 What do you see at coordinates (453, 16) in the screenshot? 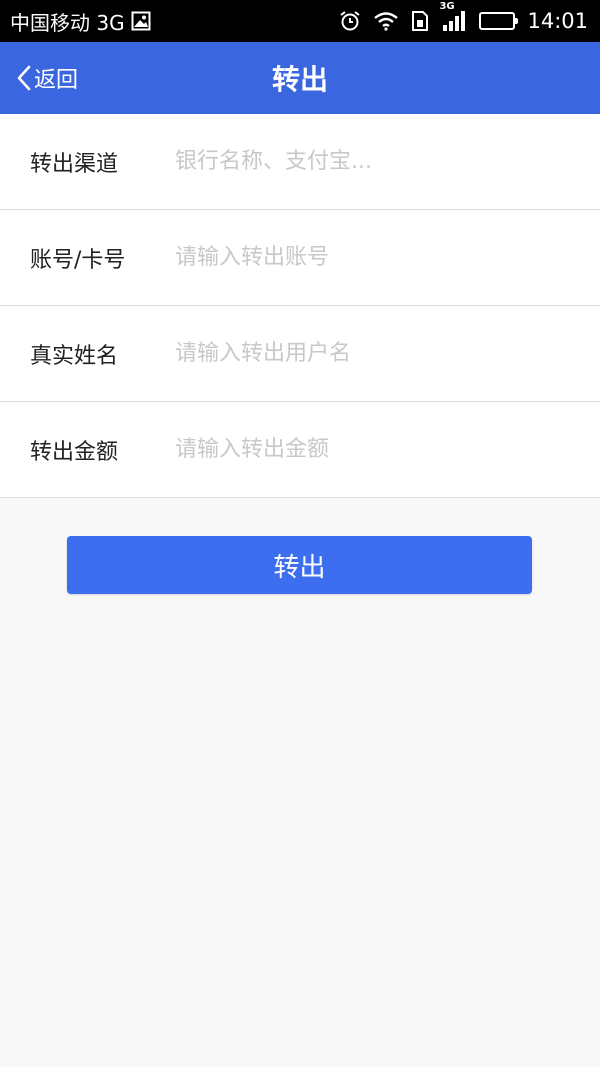
I see `signal-icon: 3G` at bounding box center [453, 16].